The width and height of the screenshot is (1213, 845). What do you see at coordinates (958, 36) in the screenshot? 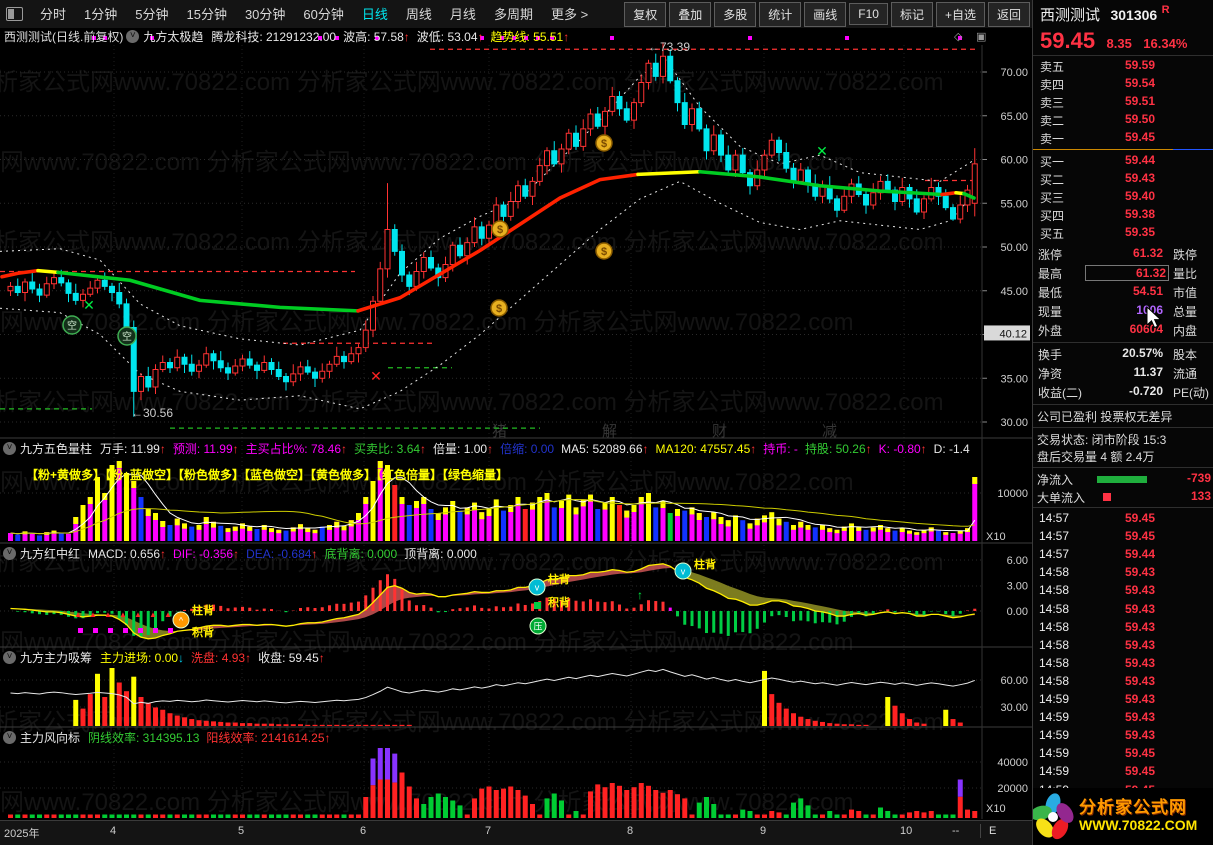
I see `diamond-icon: ◇` at bounding box center [958, 36].